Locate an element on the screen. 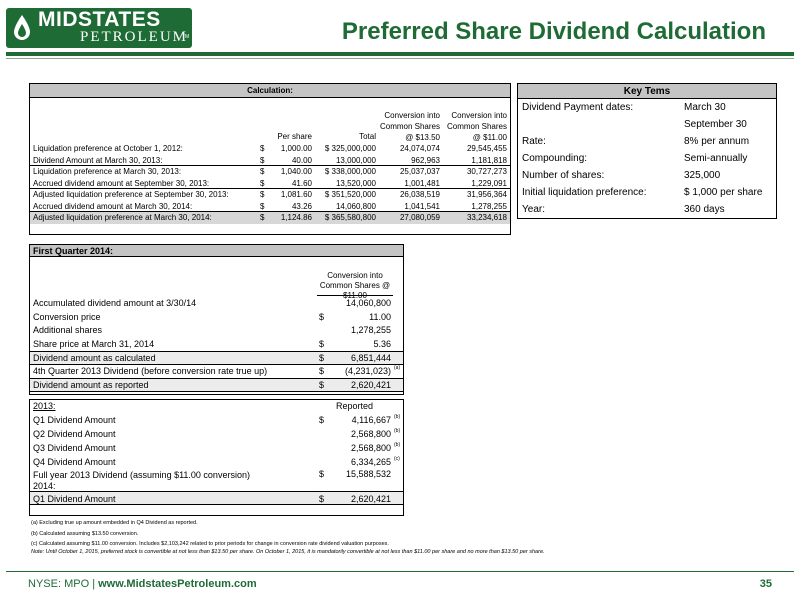  table-row: Conversion price $11.00 is located at coordinates (216, 318).